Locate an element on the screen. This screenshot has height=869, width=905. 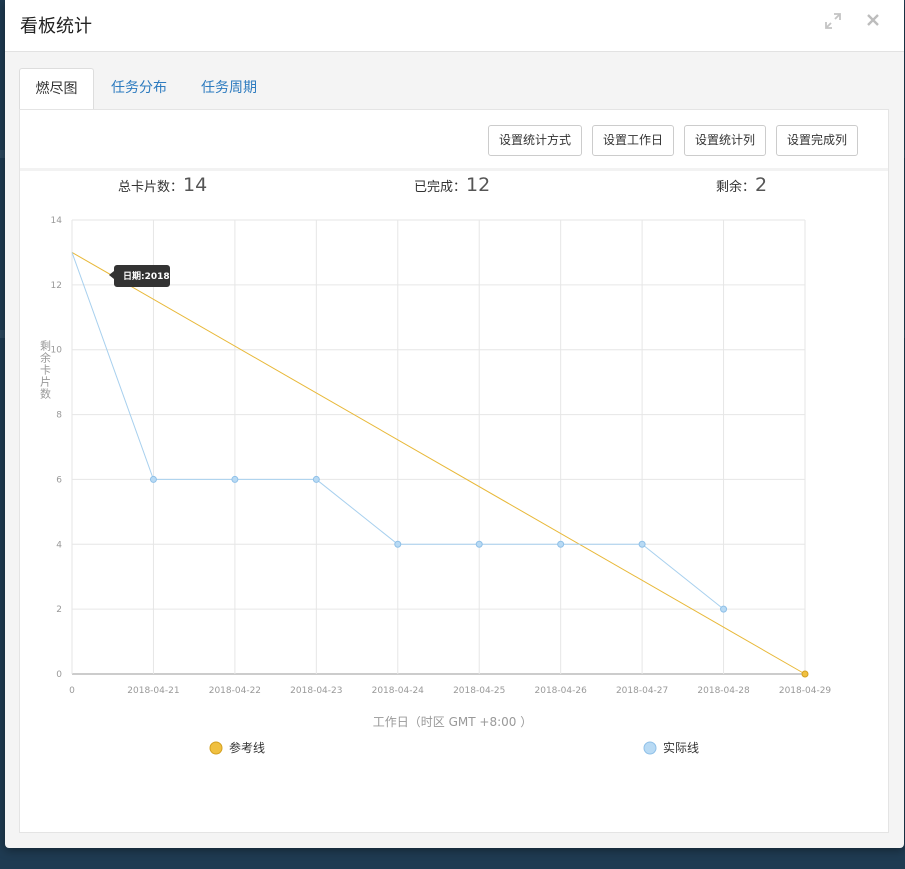
expand-icon is located at coordinates (833, 23).